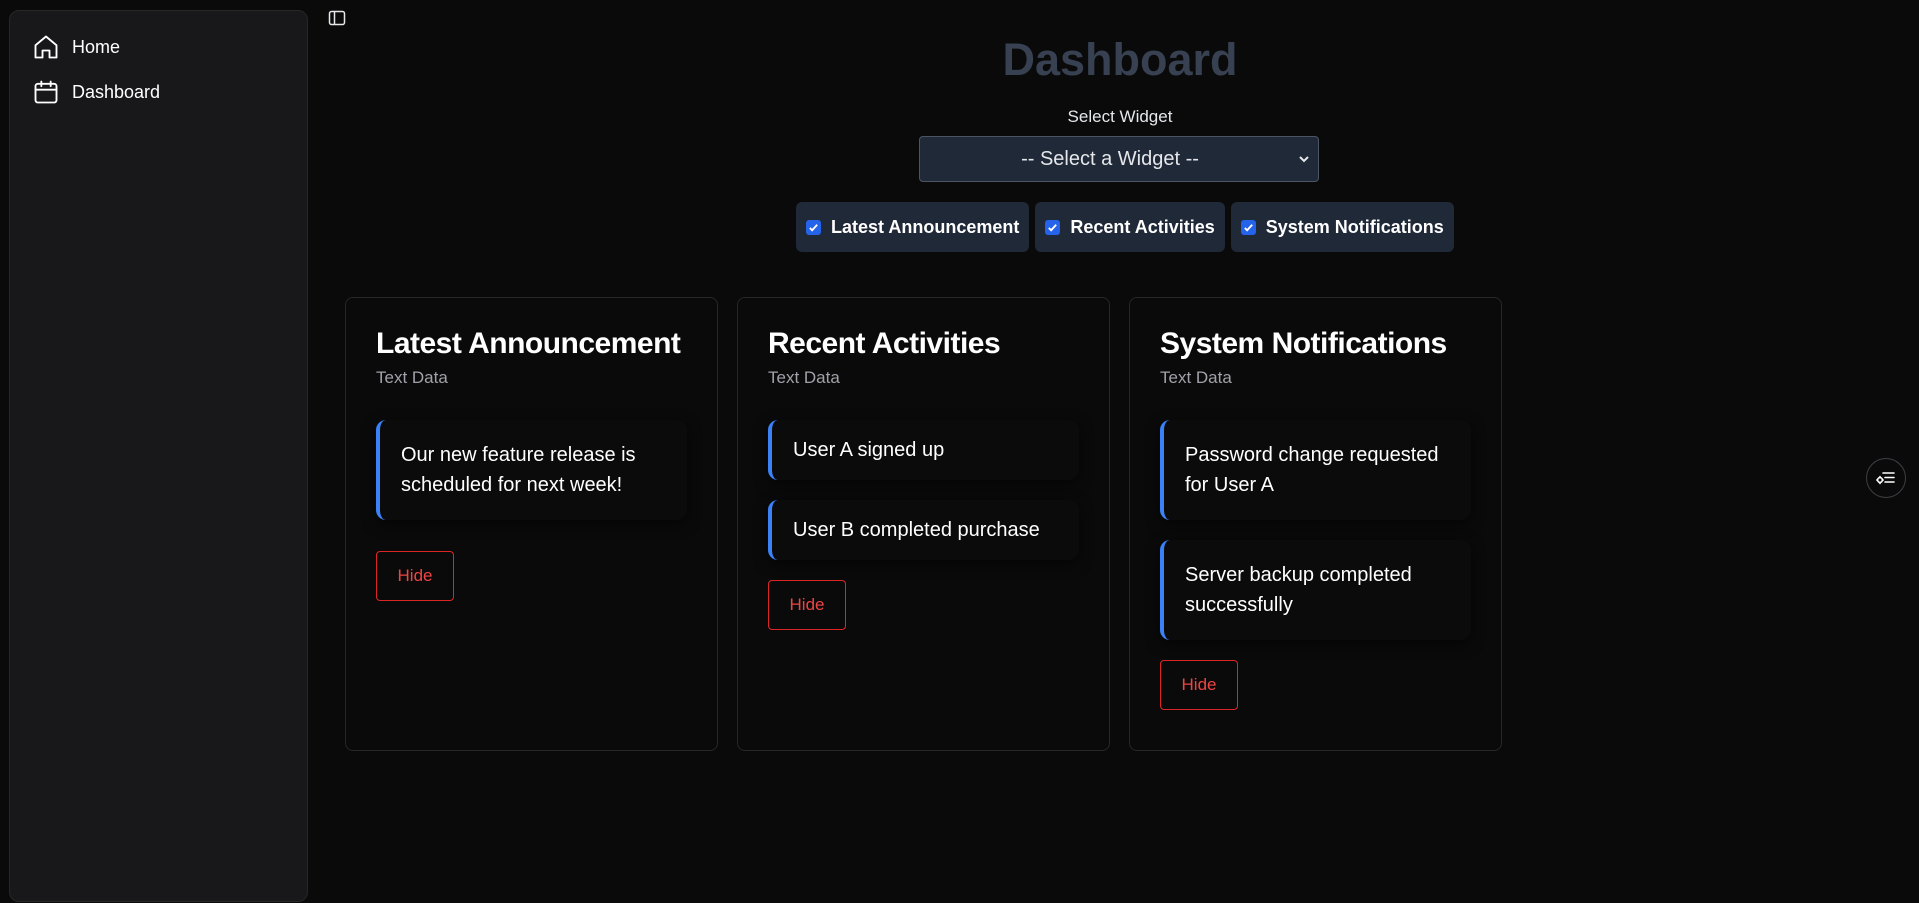 The width and height of the screenshot is (1919, 903). What do you see at coordinates (158, 47) in the screenshot?
I see `sidebar-item-home: Home` at bounding box center [158, 47].